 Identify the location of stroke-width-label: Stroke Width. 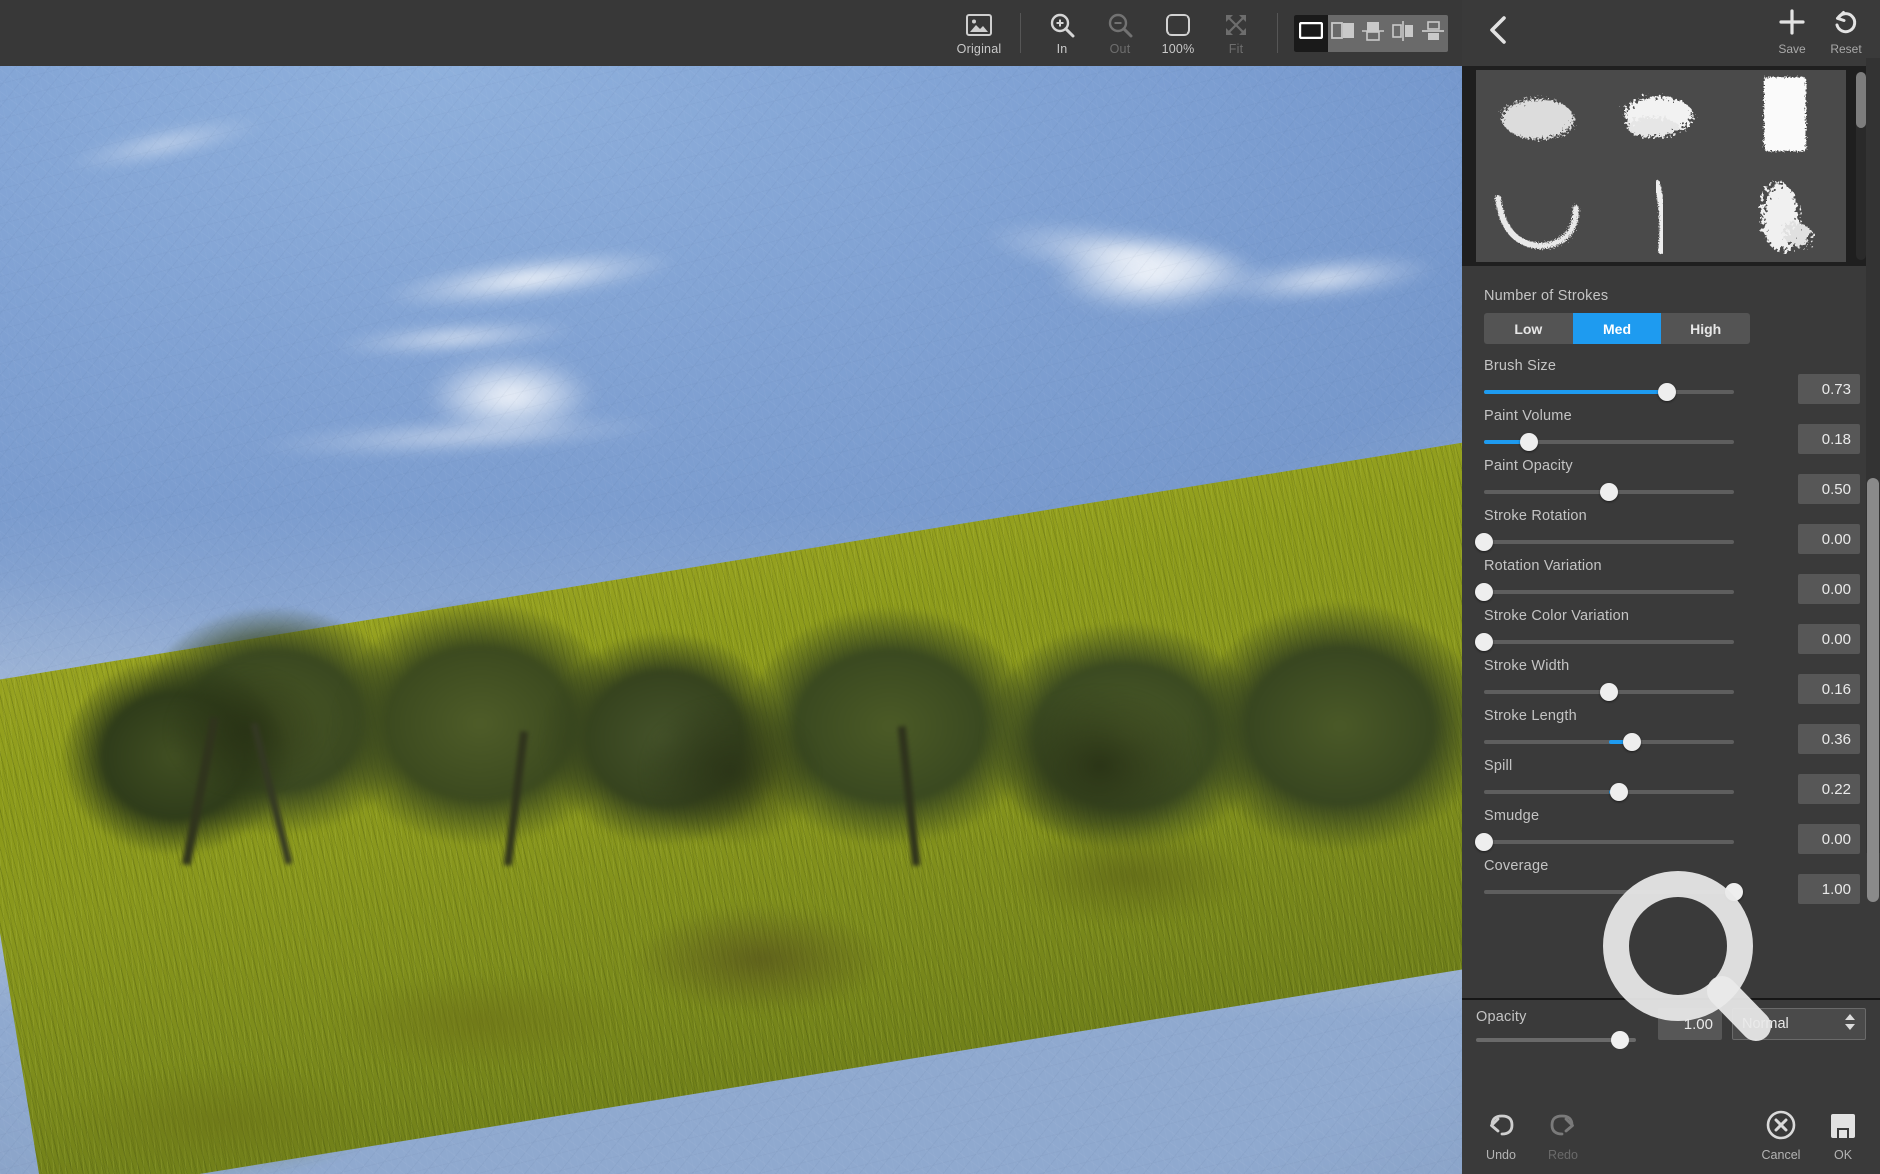
(1527, 666).